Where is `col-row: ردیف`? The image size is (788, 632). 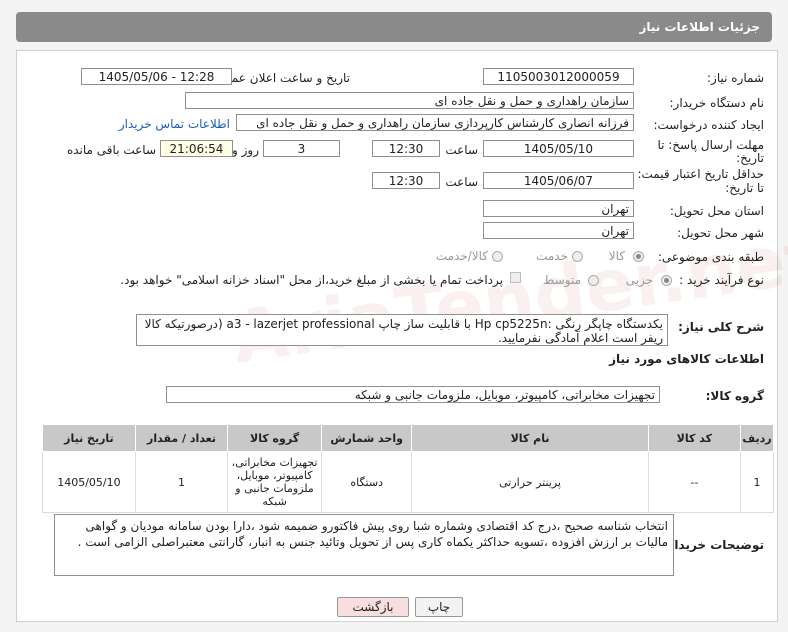
col-row: ردیف is located at coordinates (757, 438).